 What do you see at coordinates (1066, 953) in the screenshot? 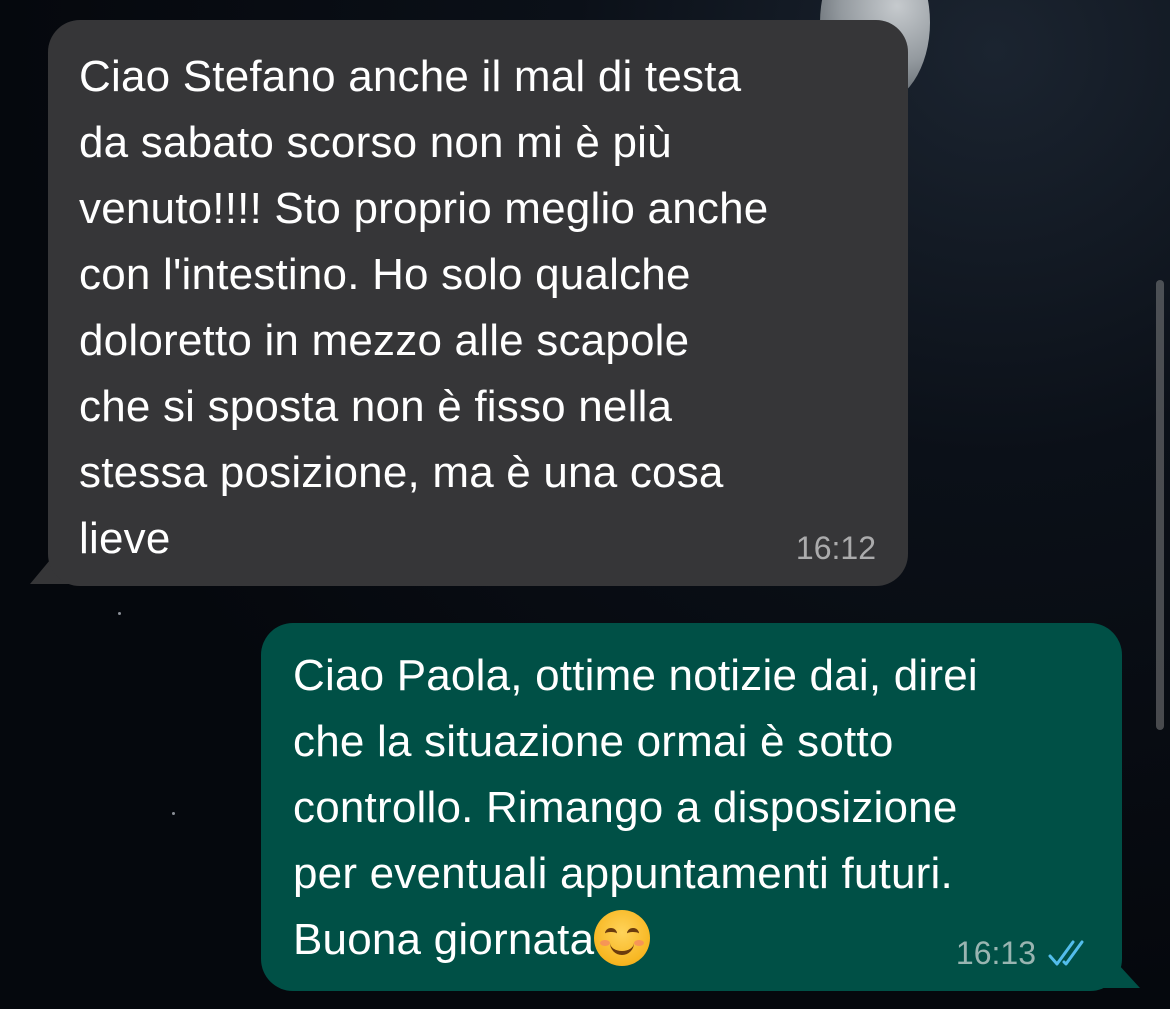
I see `double-check-icon` at bounding box center [1066, 953].